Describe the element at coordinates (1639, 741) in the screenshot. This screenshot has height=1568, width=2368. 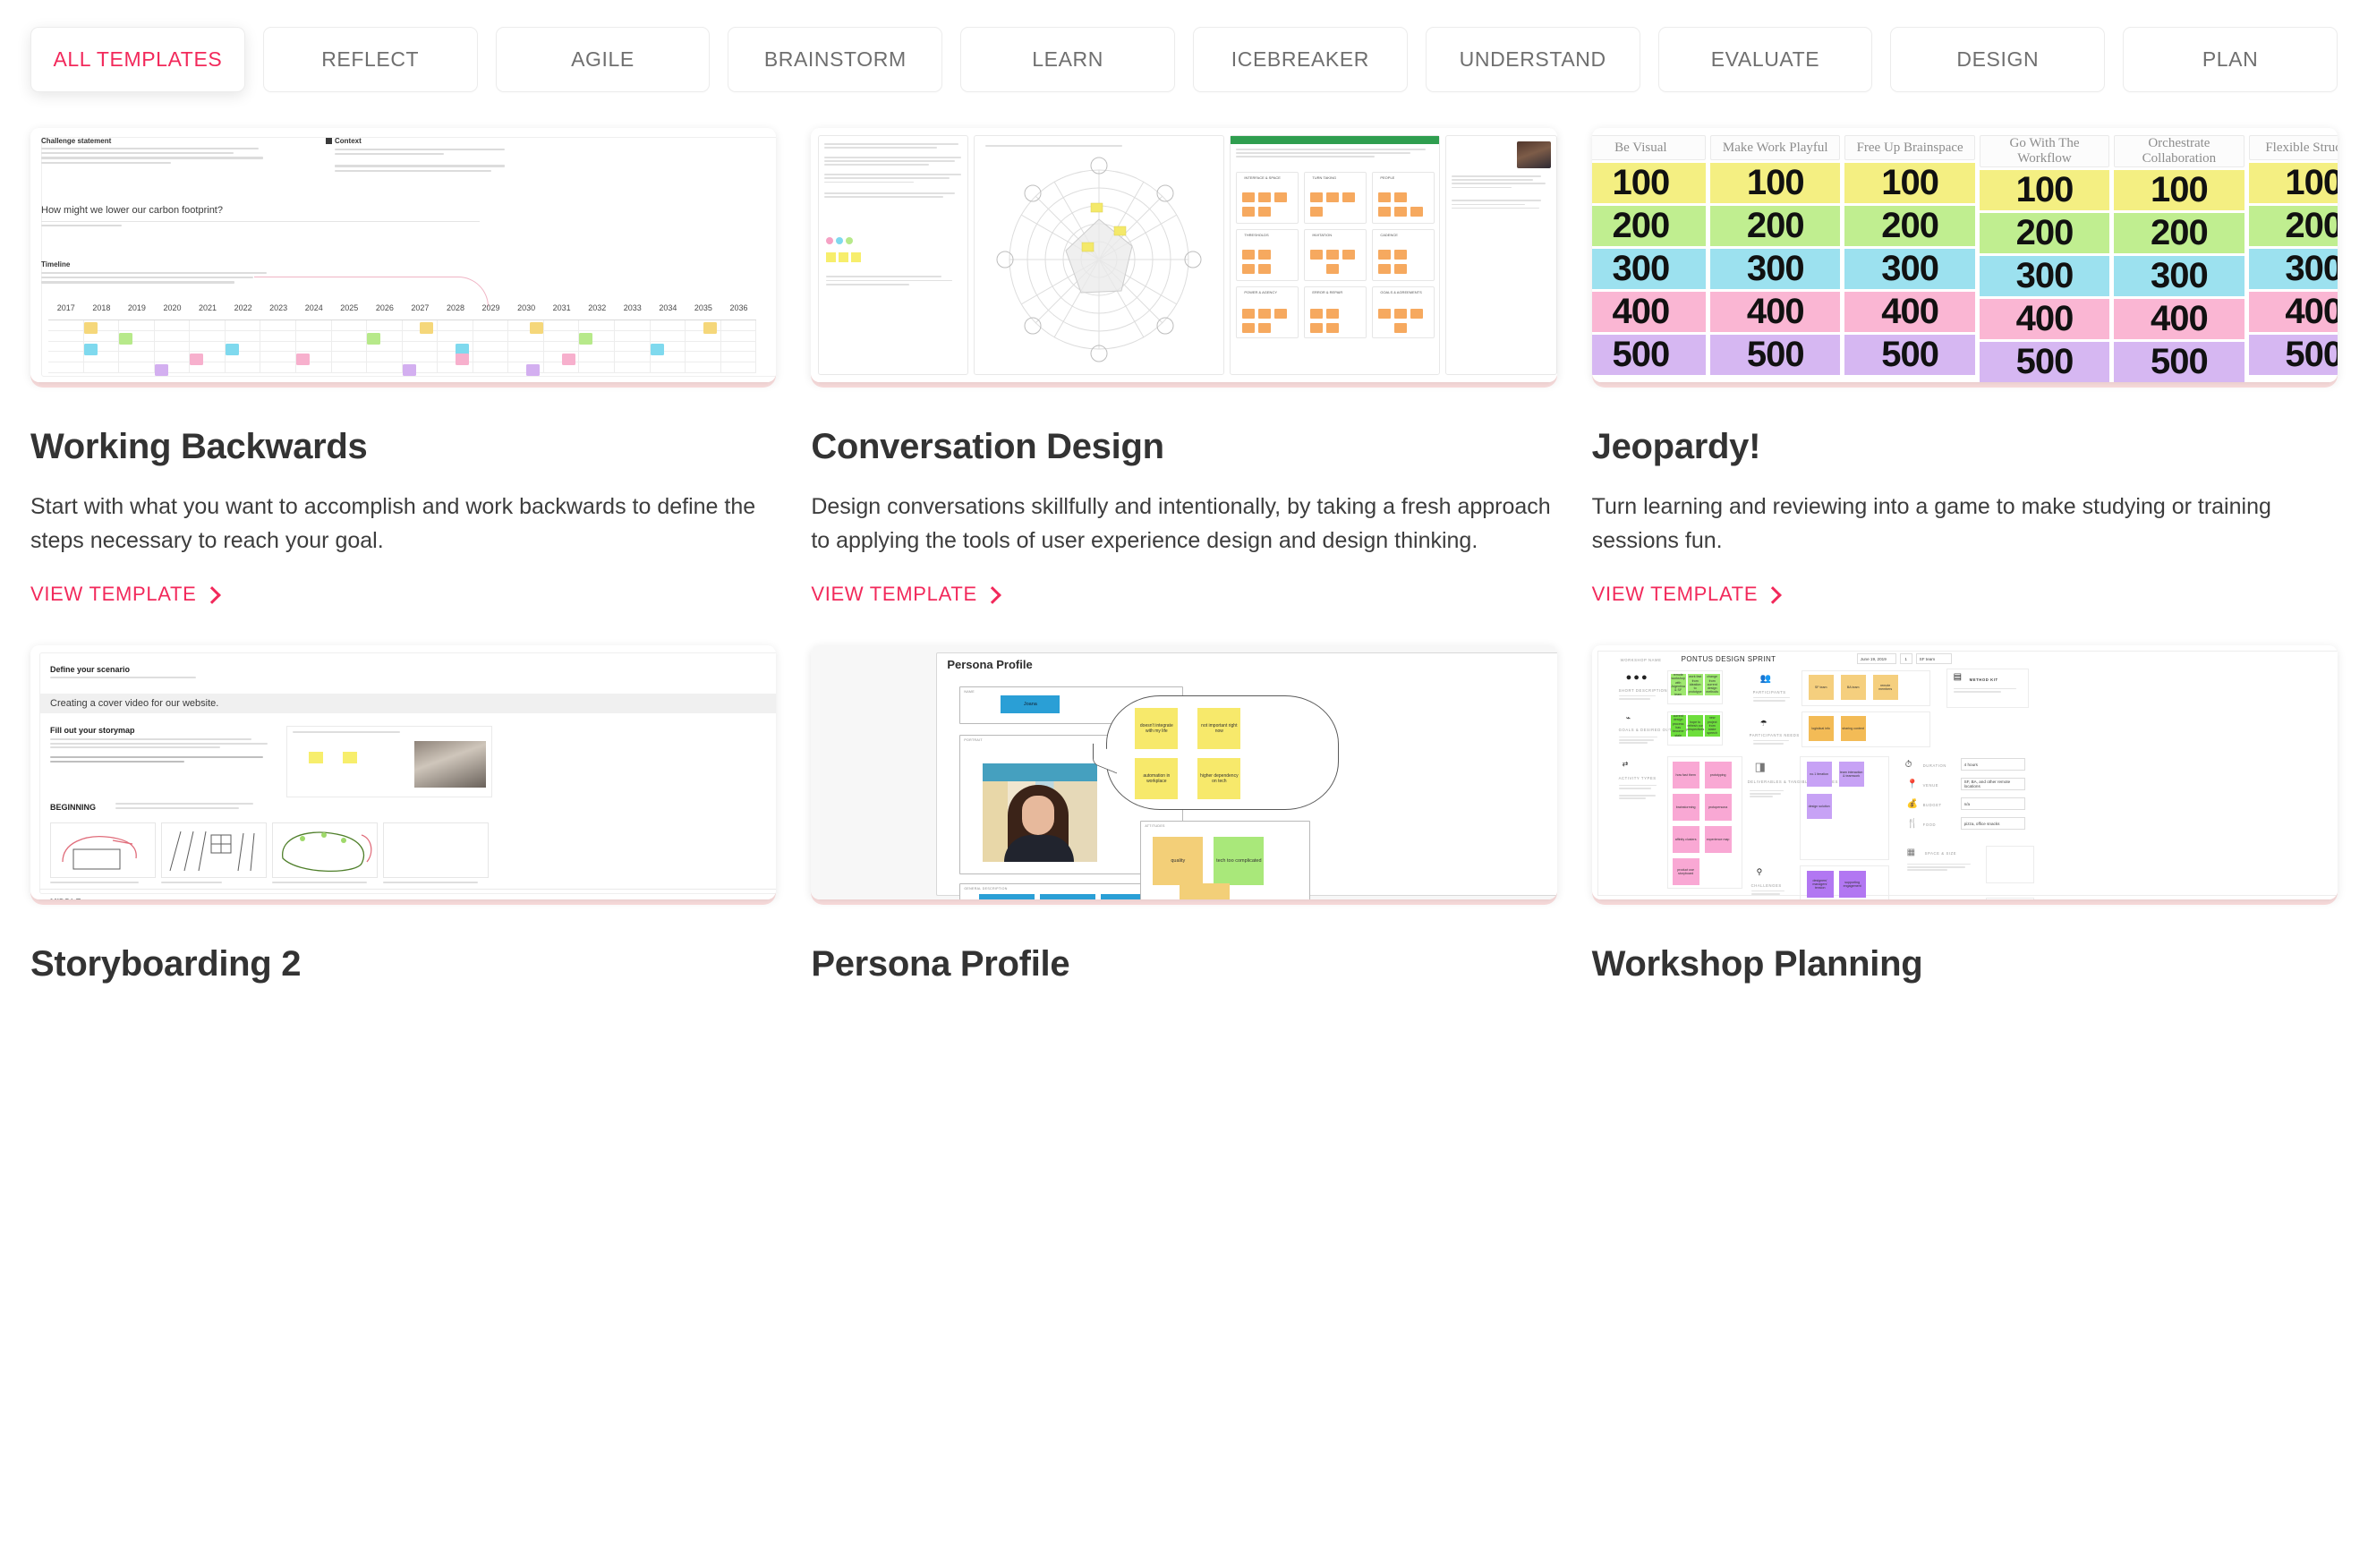
I see `goals-lines` at that location.